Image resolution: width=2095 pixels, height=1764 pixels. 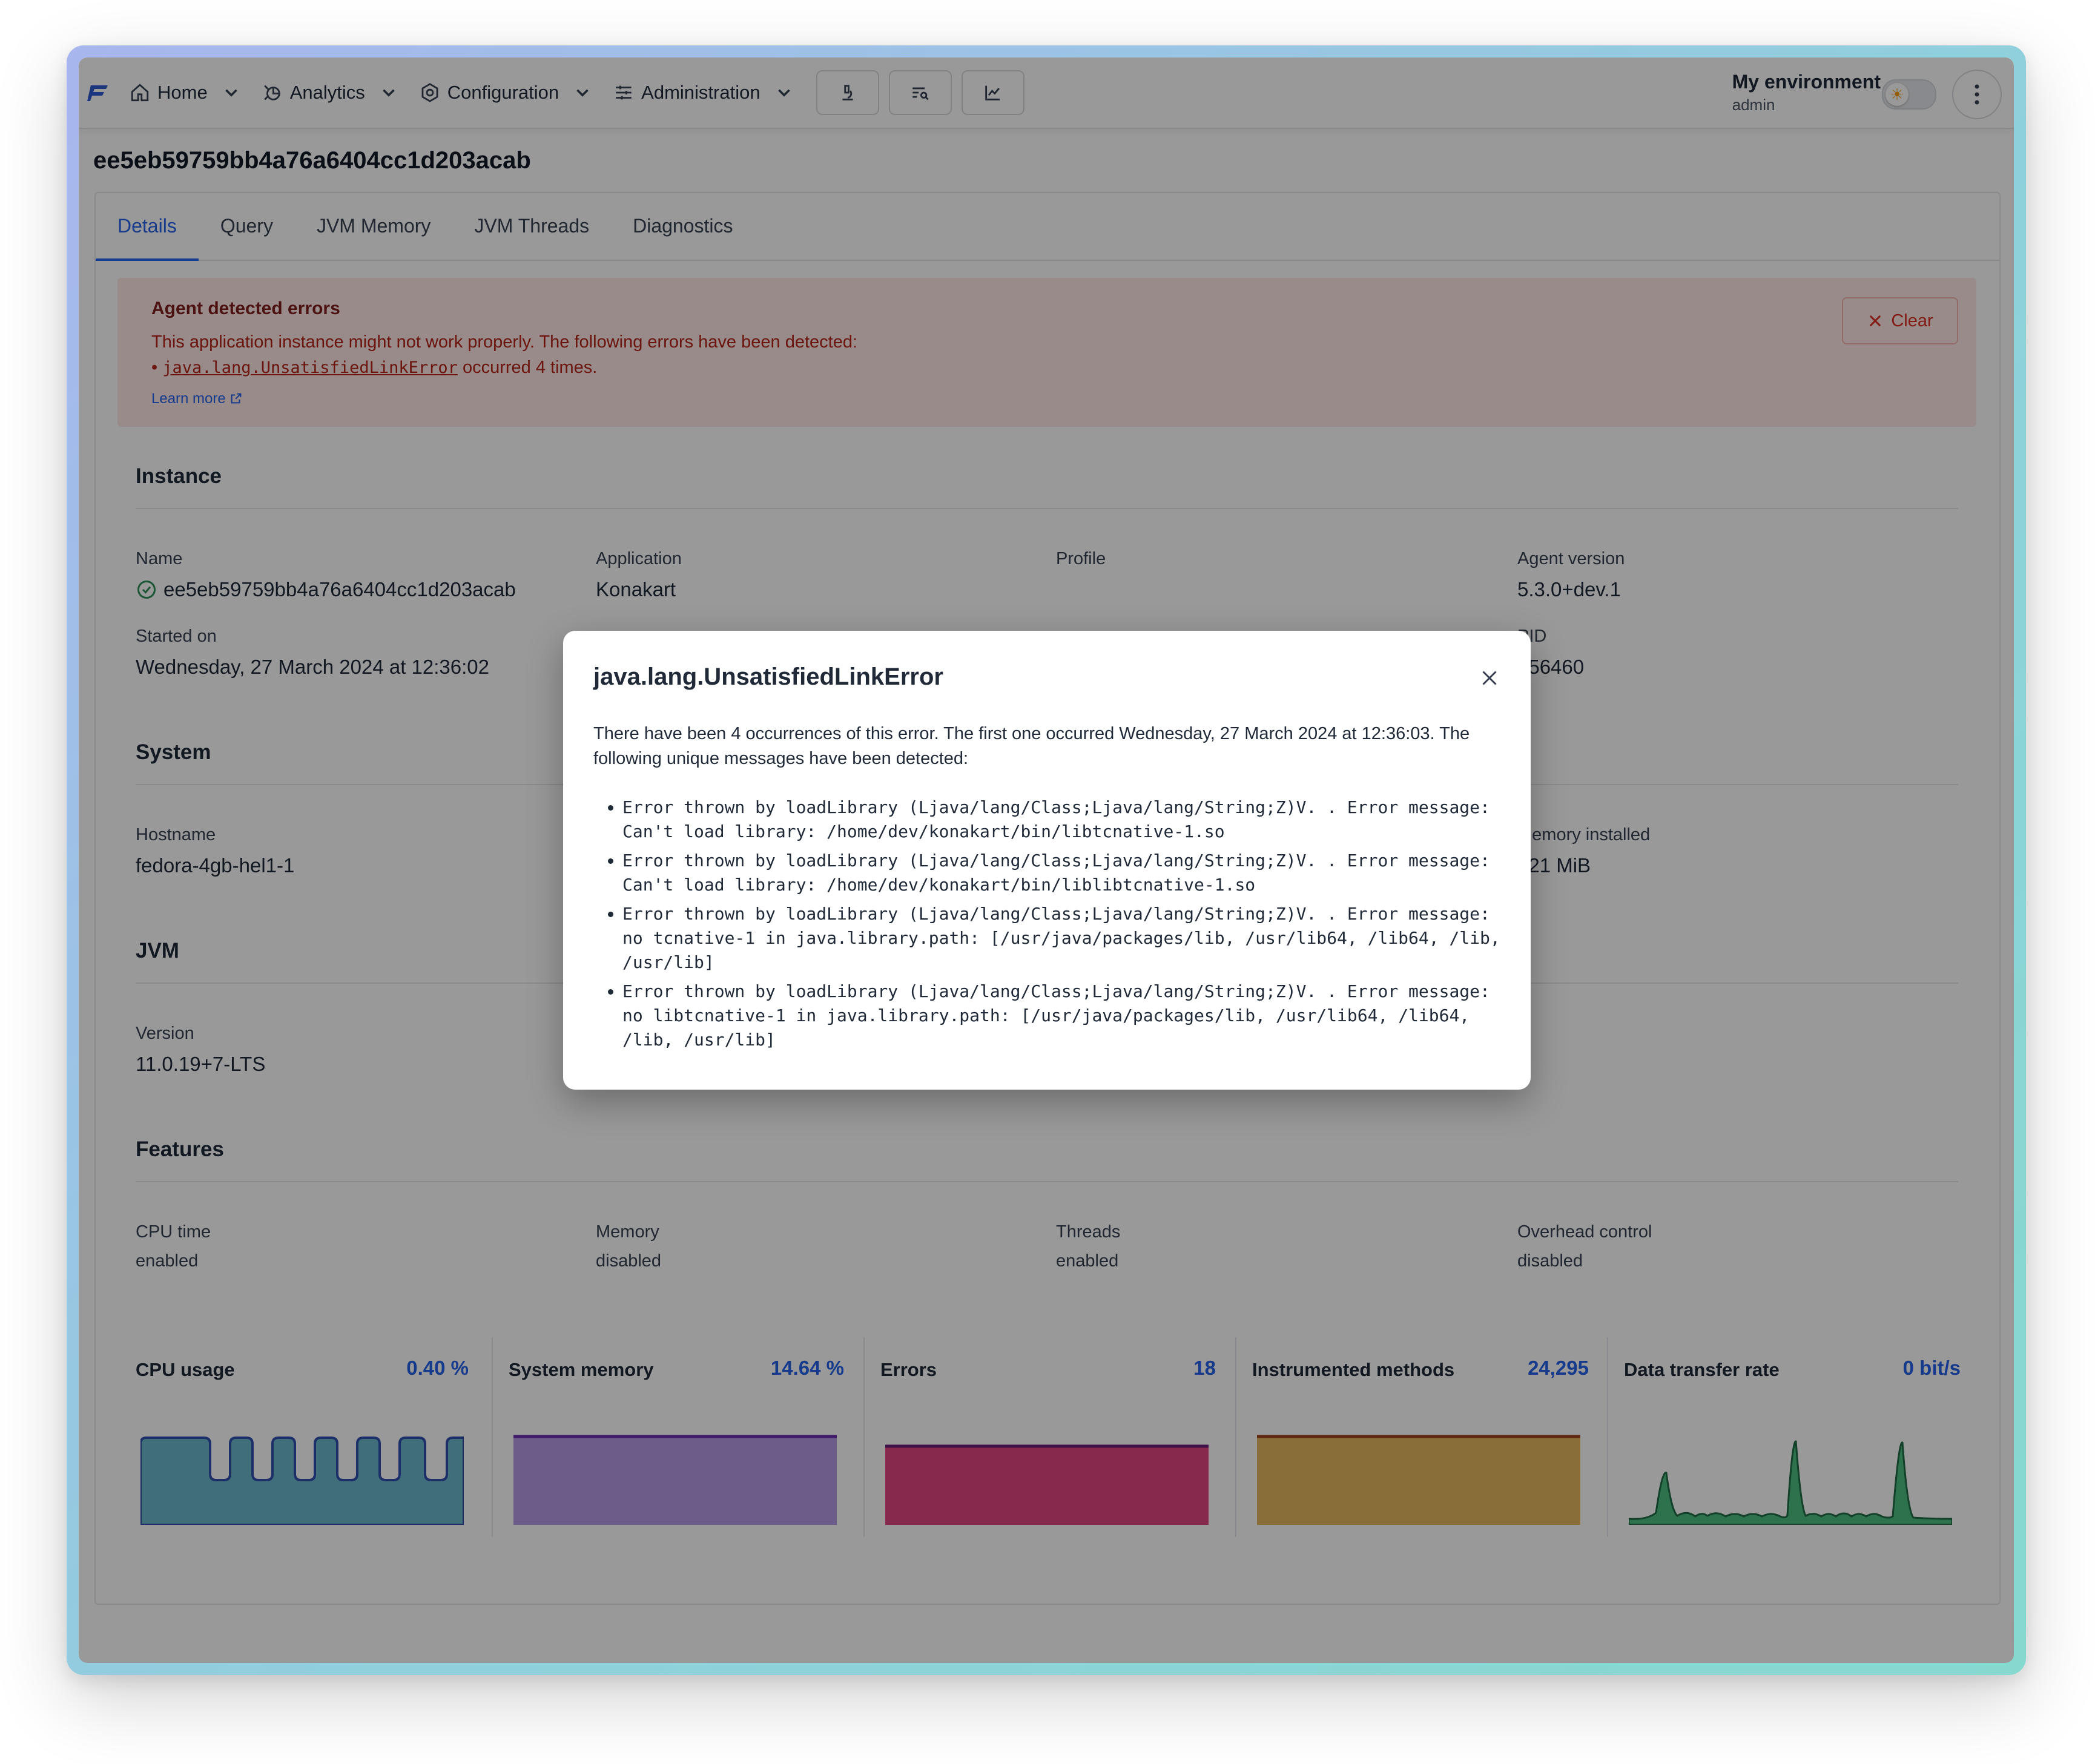 I want to click on modal-title: java.lang.UnsatisfiedLinkError, so click(x=768, y=677).